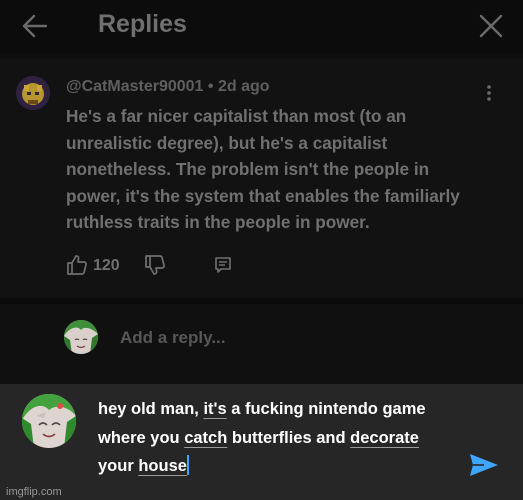  Describe the element at coordinates (215, 409) in the screenshot. I see `underlined-word: it's` at that location.